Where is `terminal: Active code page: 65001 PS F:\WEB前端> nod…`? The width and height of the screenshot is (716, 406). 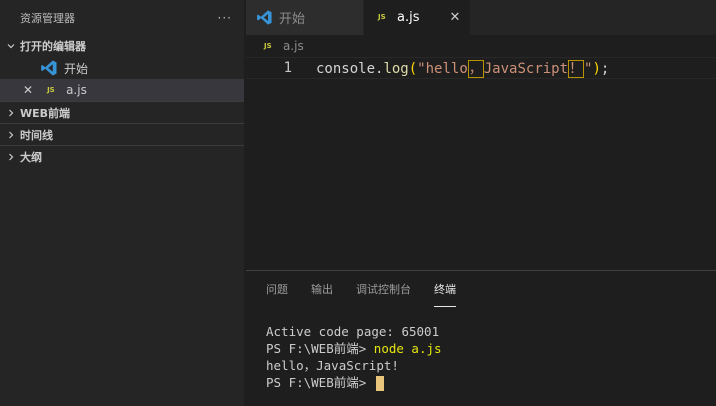
terminal: Active code page: 65001 PS F:\WEB前端> nod… is located at coordinates (481, 349).